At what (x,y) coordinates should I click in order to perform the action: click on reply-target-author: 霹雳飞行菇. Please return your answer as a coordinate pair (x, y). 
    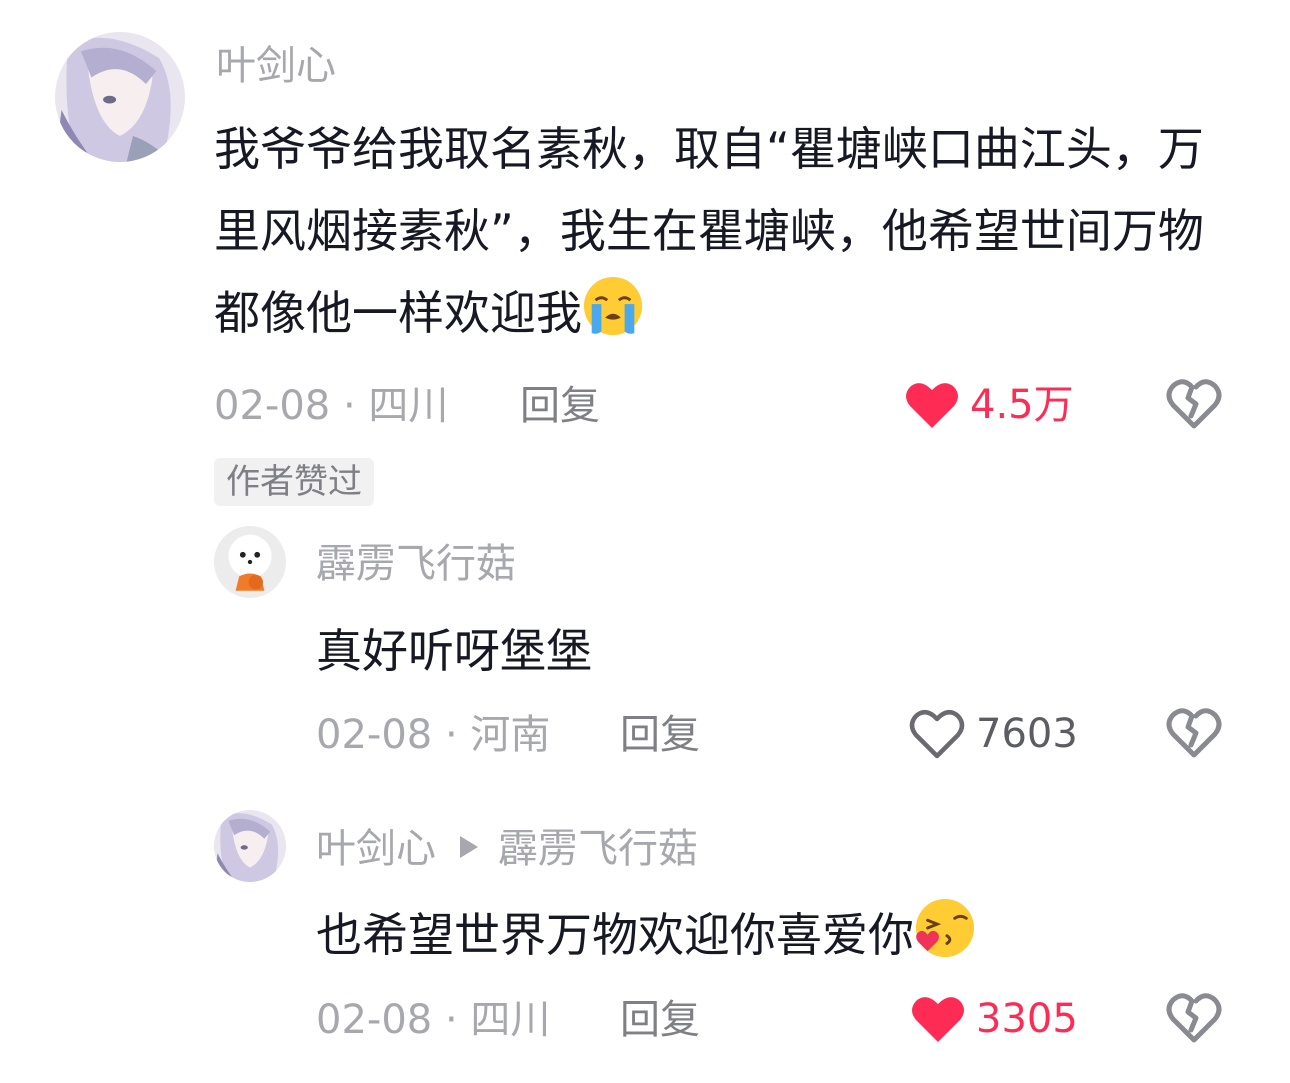
    Looking at the image, I should click on (598, 849).